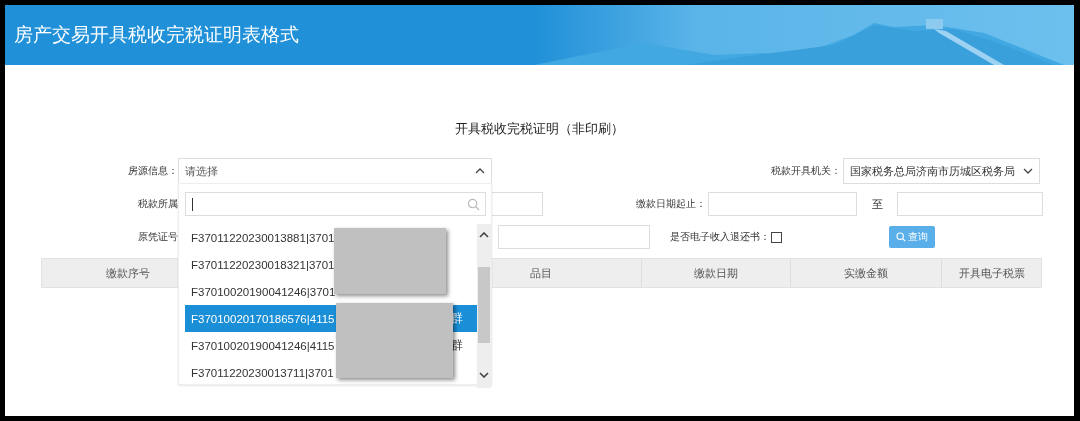 This screenshot has width=1080, height=421. Describe the element at coordinates (867, 273) in the screenshot. I see `column-header: 实缴金额` at that location.